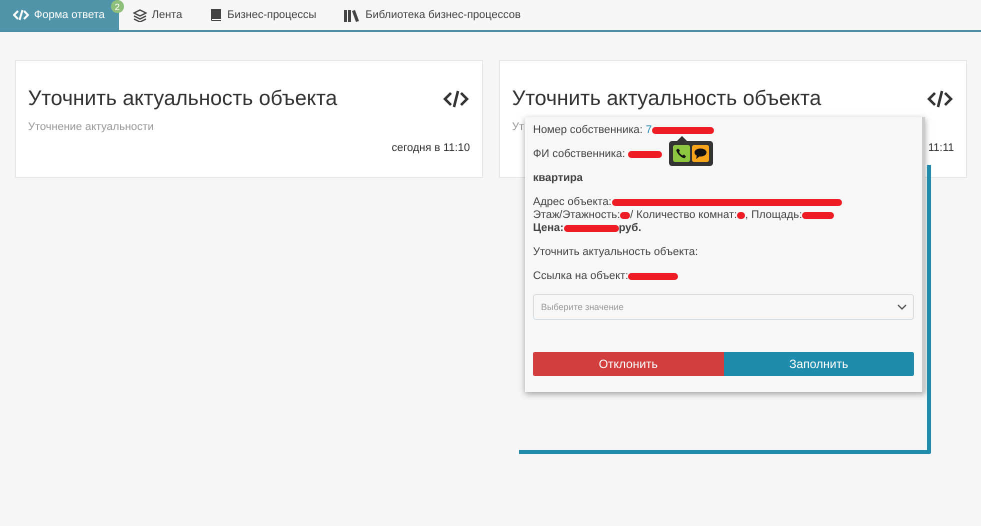 The width and height of the screenshot is (981, 526). Describe the element at coordinates (91, 127) in the screenshot. I see `card-subtitle: Уточнение актуальности` at that location.